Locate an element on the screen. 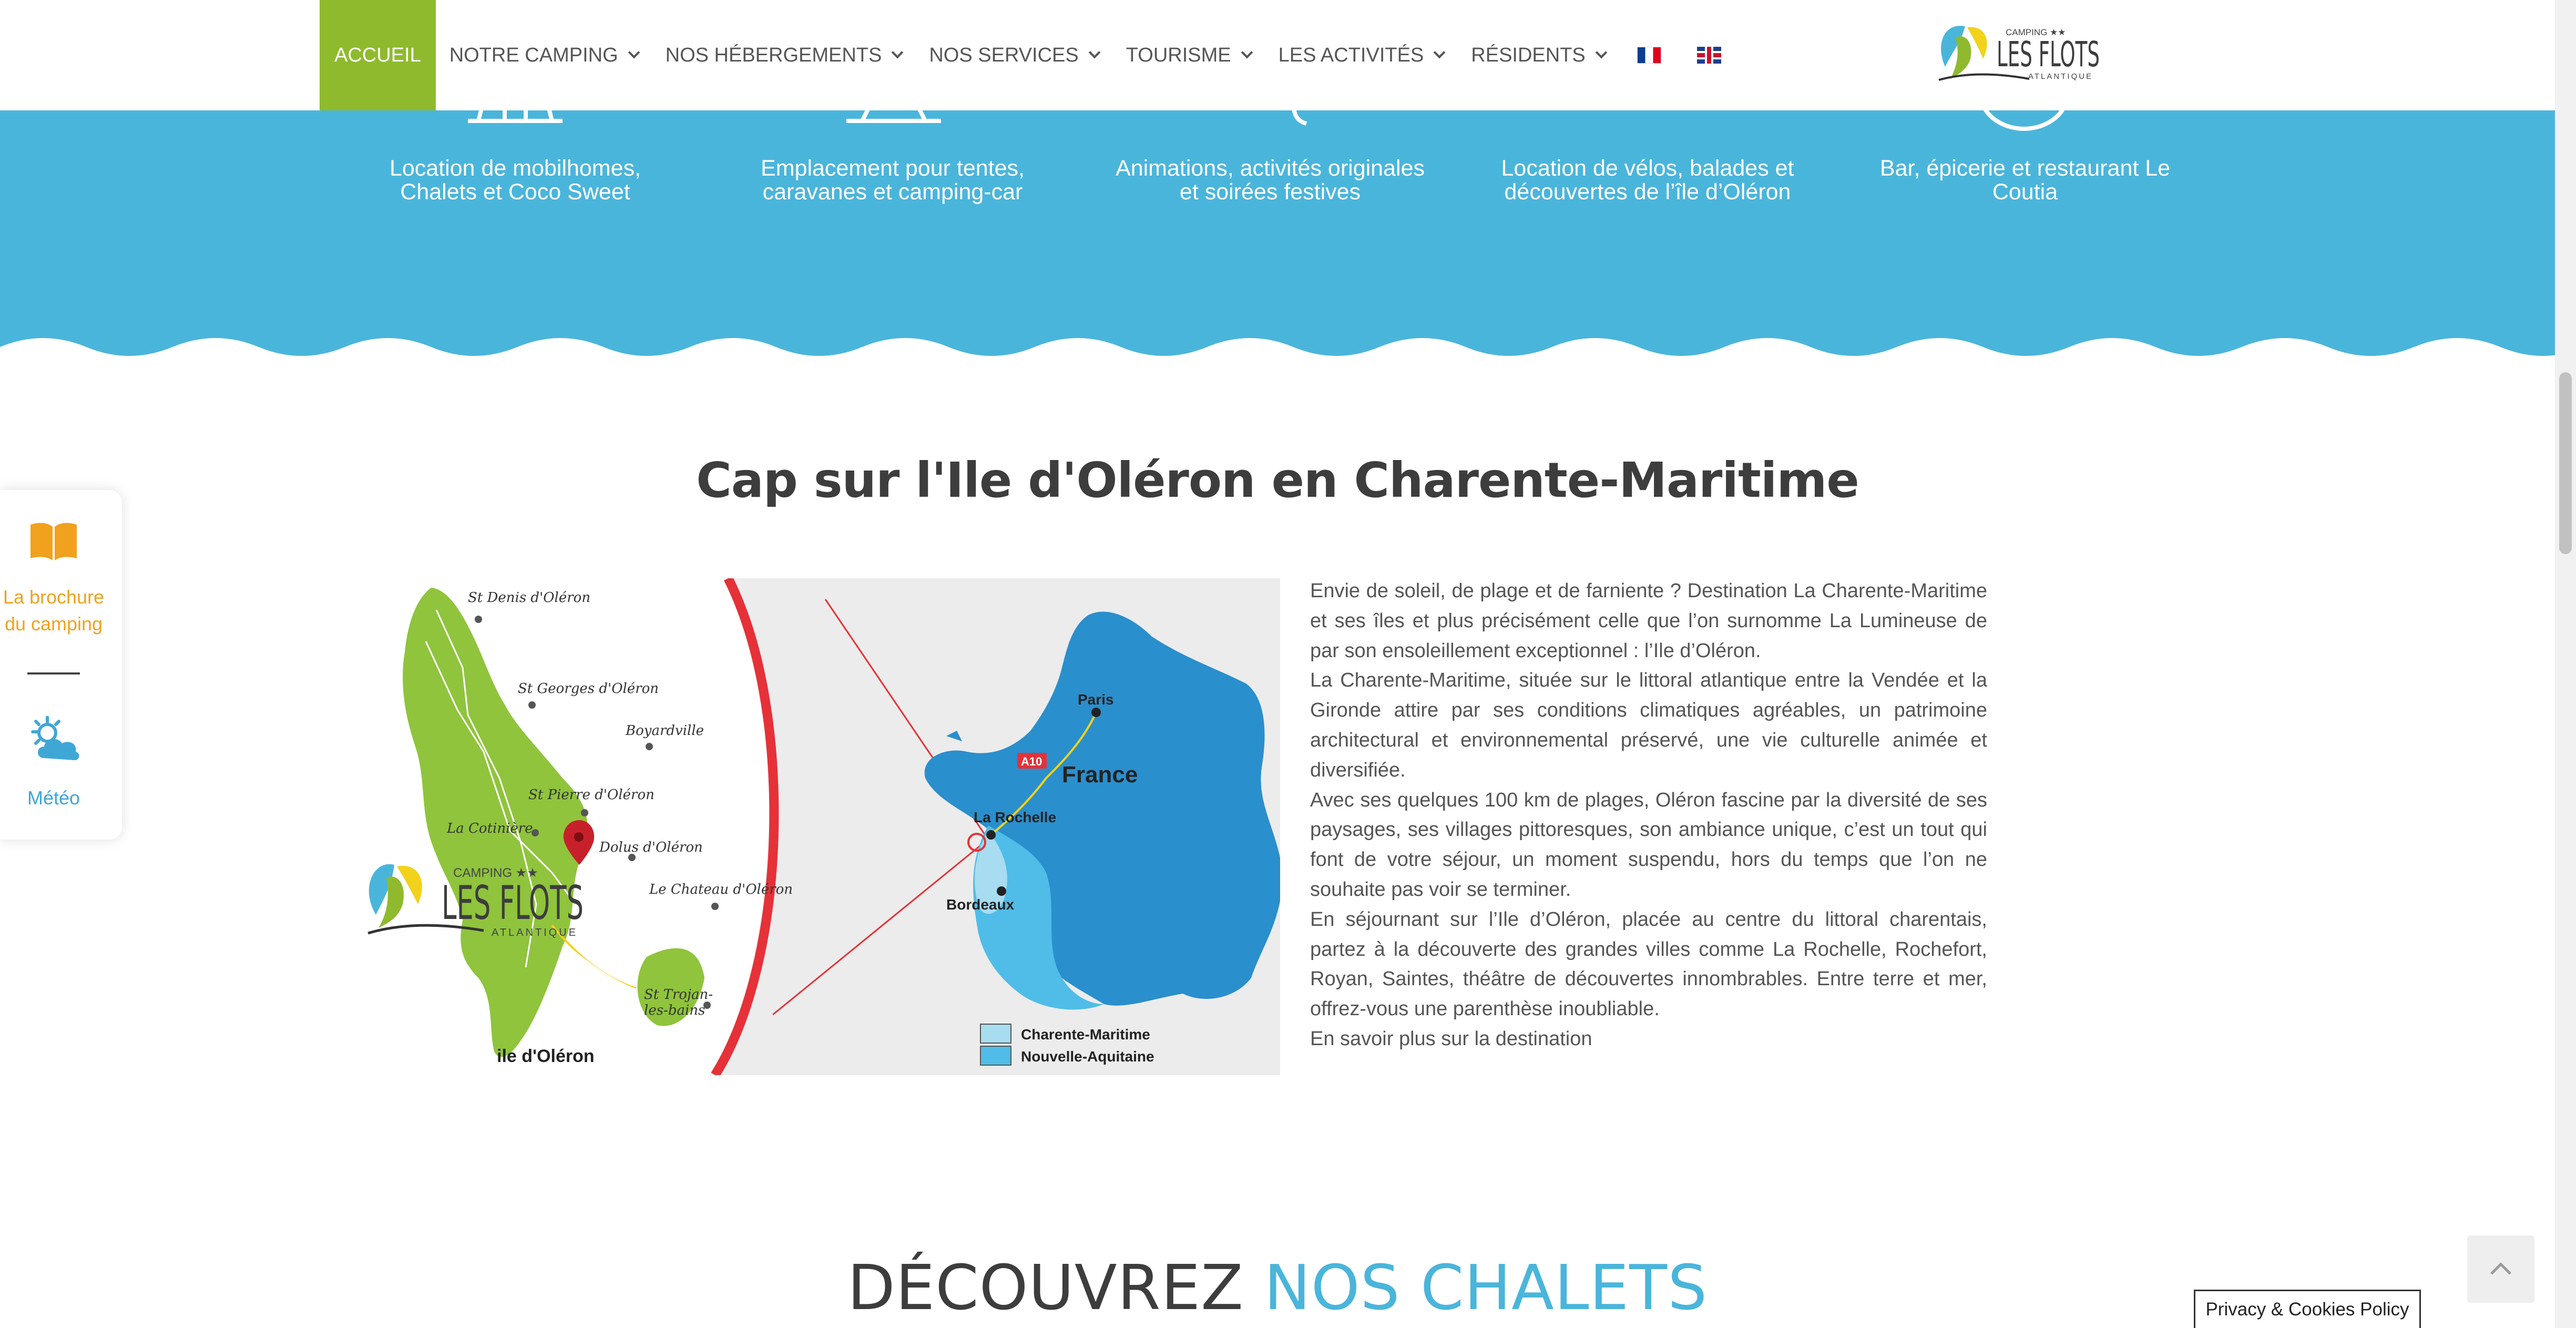  mobilhome-icon is located at coordinates (515, 116).